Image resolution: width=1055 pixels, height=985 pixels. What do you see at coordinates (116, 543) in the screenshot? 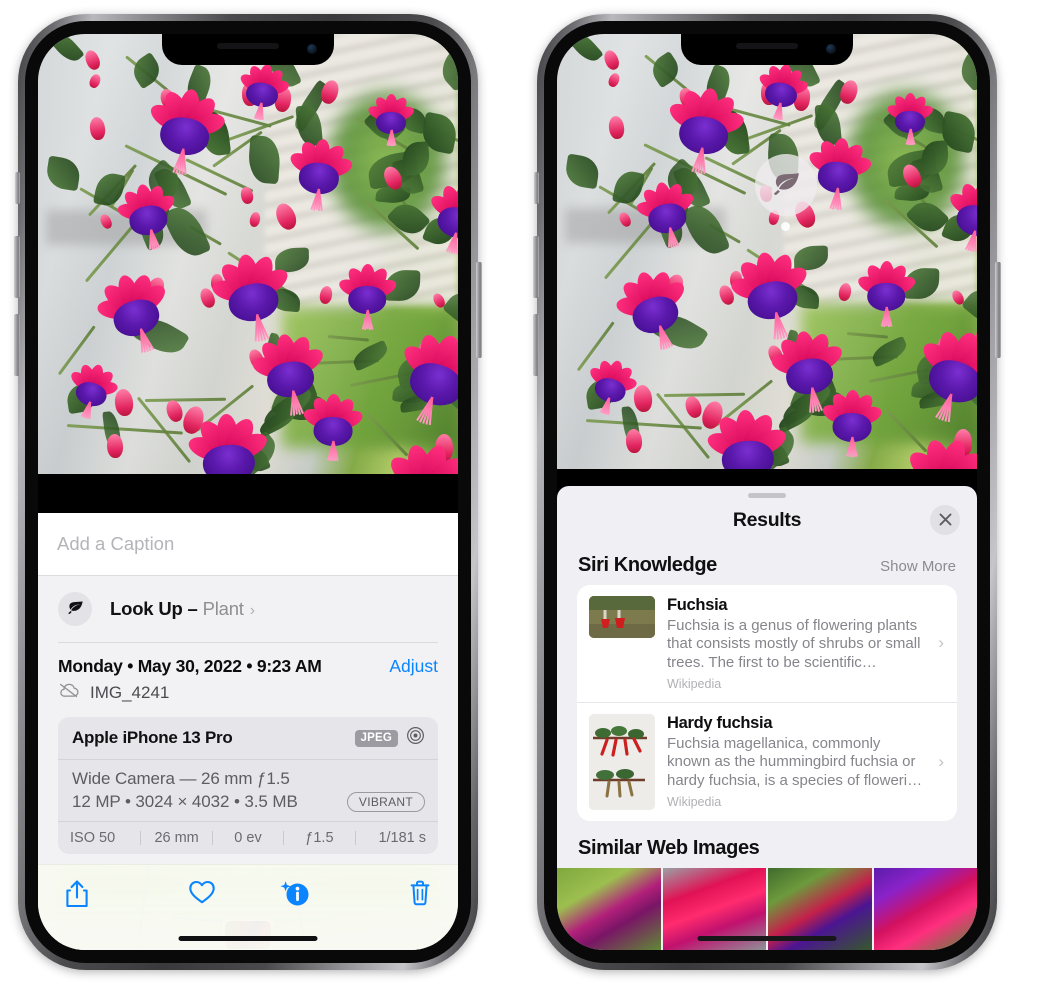
I see `caption-placeholder: Add a Caption` at bounding box center [116, 543].